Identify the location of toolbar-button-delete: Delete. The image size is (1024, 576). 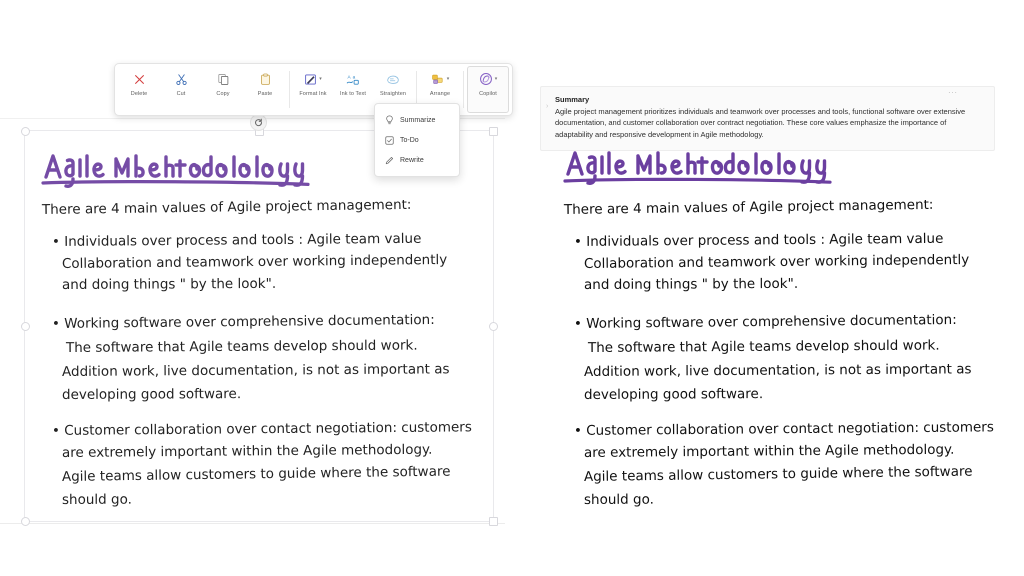
(139, 89).